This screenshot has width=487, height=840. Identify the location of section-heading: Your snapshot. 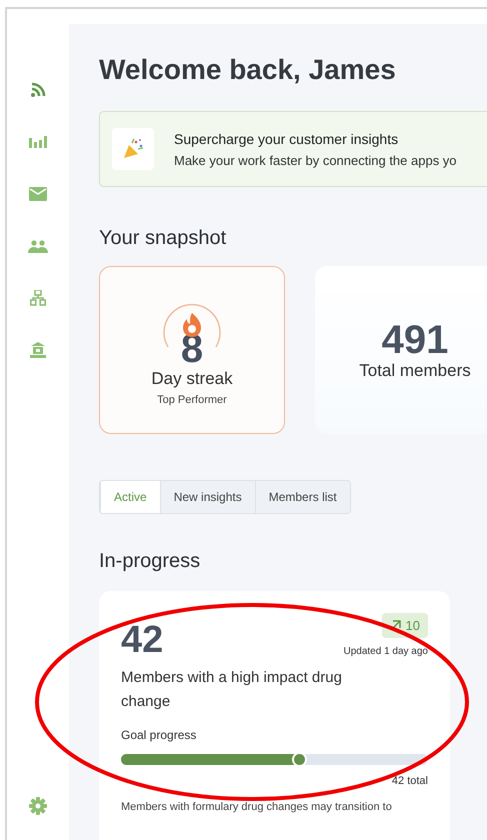
(163, 238).